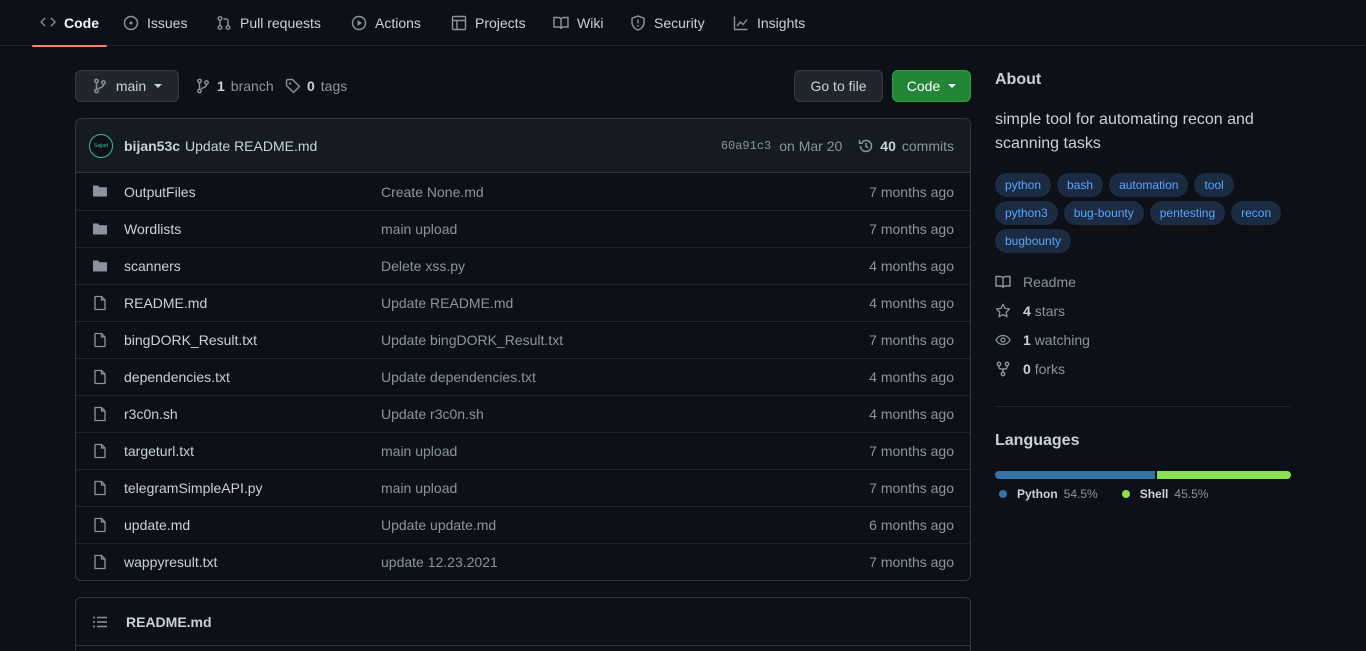  Describe the element at coordinates (251, 146) in the screenshot. I see `commit-message: Update README.md` at that location.